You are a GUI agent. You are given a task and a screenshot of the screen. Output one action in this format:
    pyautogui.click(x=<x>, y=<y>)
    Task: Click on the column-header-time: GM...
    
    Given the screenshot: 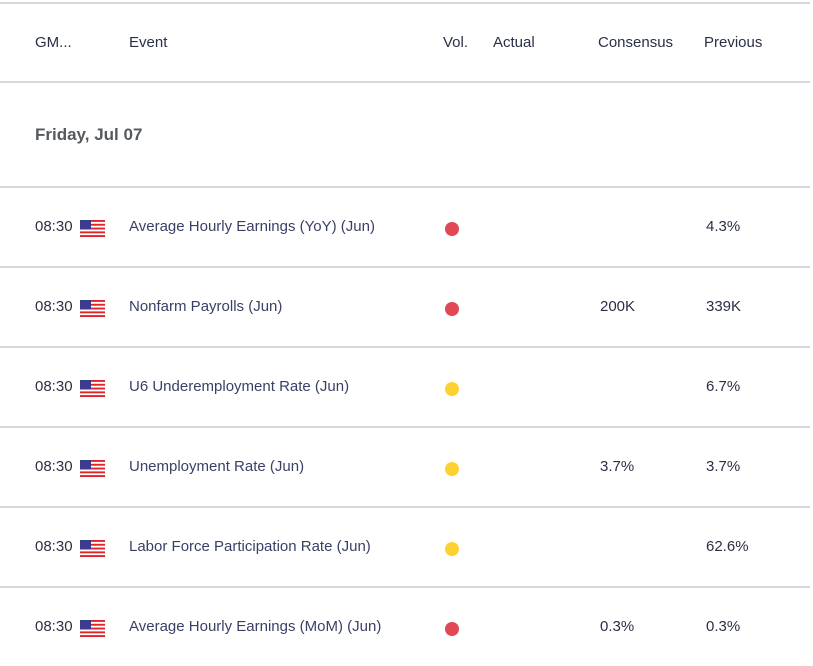 What is the action you would take?
    pyautogui.click(x=53, y=42)
    